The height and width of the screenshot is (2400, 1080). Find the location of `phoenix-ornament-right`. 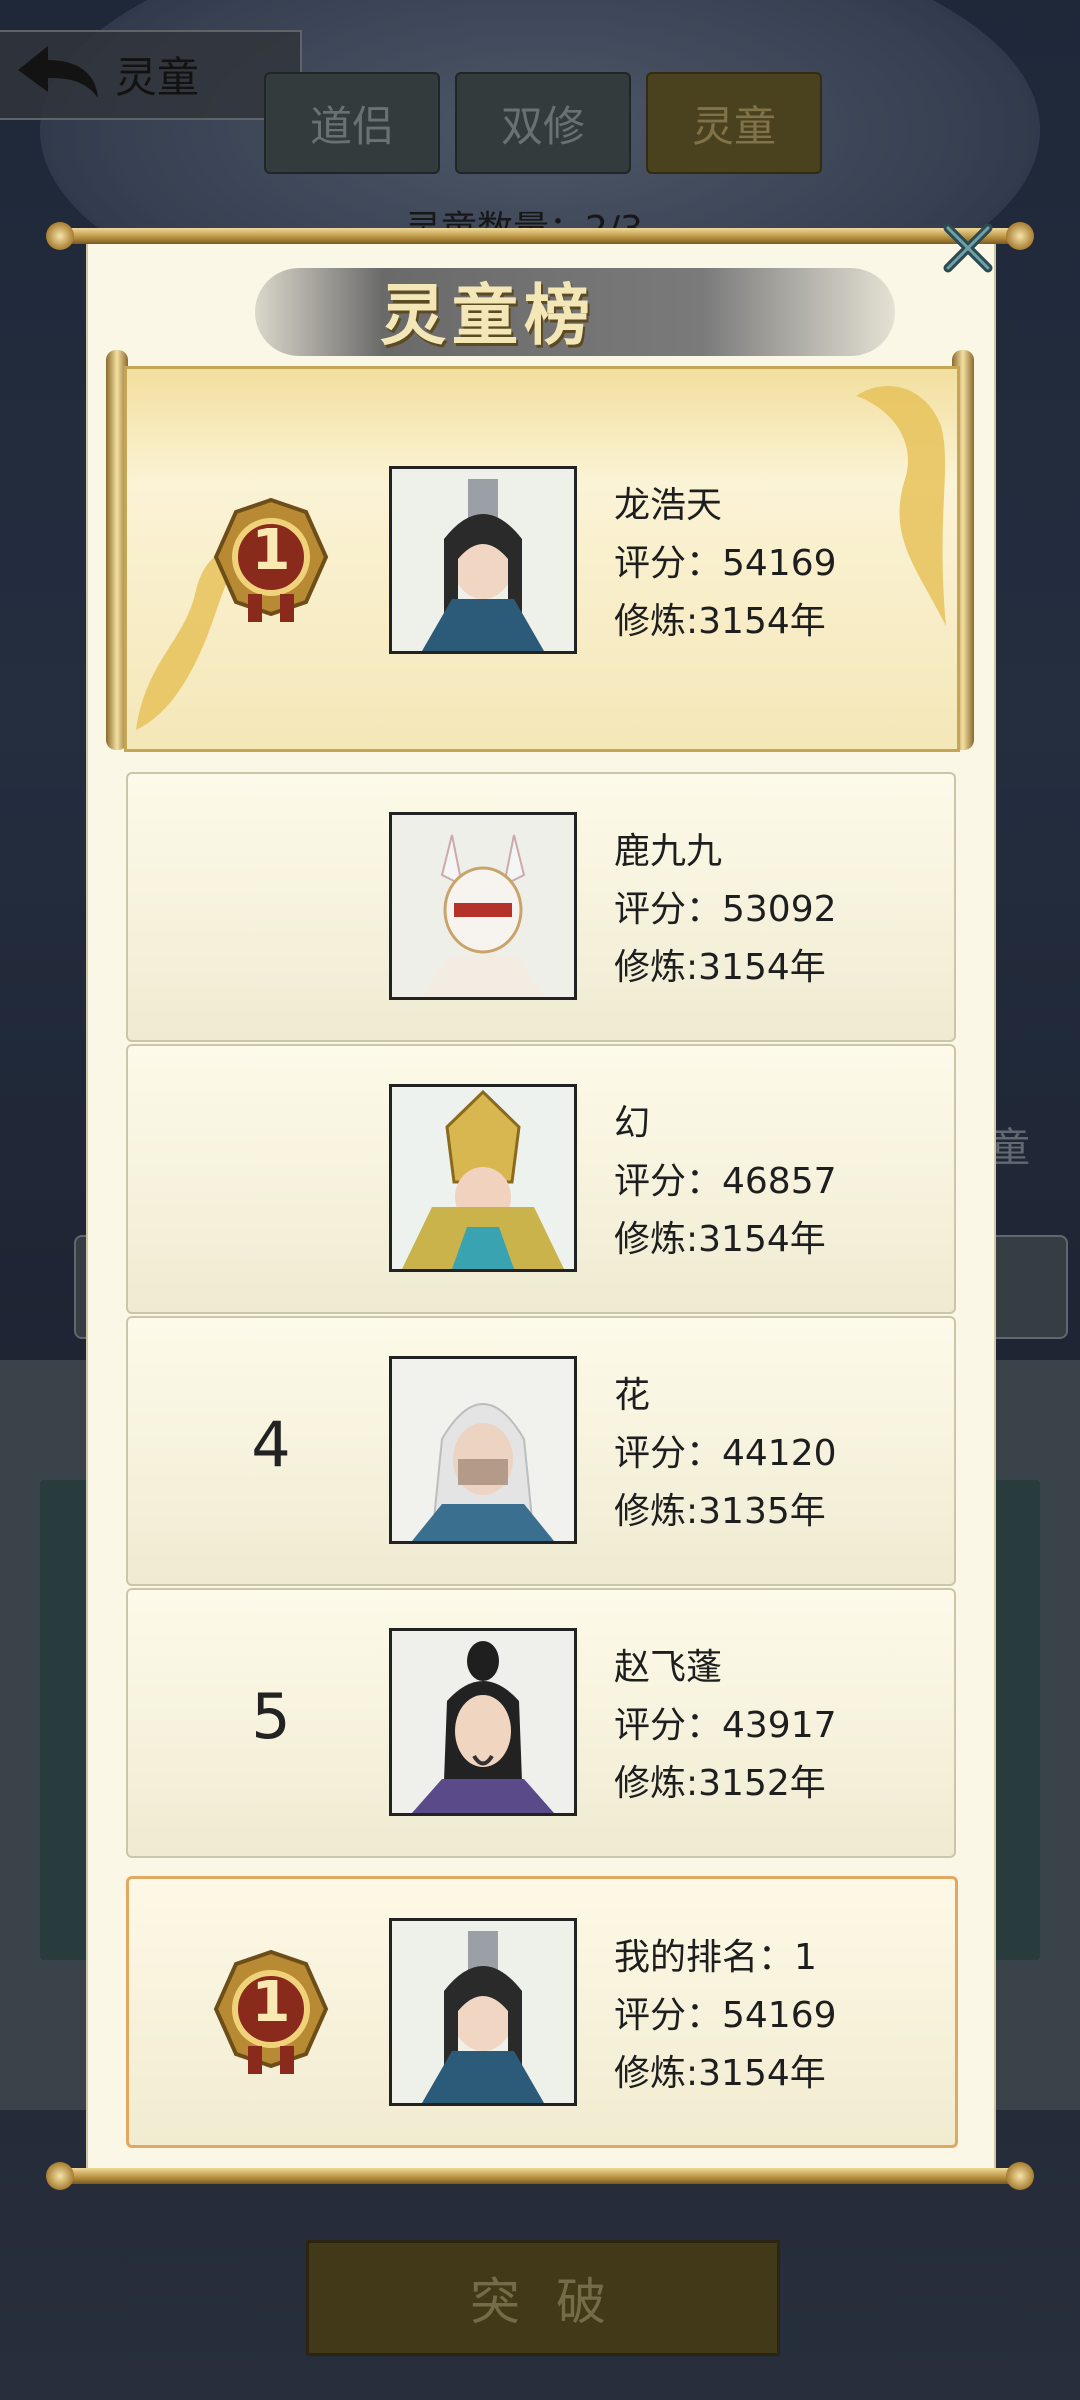

phoenix-ornament-right is located at coordinates (901, 506).